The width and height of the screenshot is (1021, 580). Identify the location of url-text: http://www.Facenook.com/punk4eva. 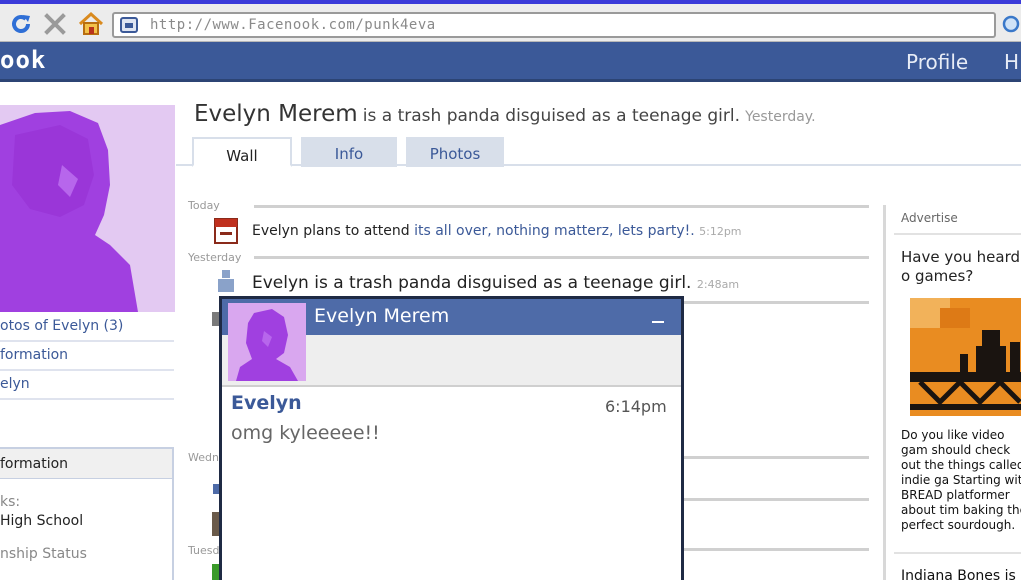
(293, 25).